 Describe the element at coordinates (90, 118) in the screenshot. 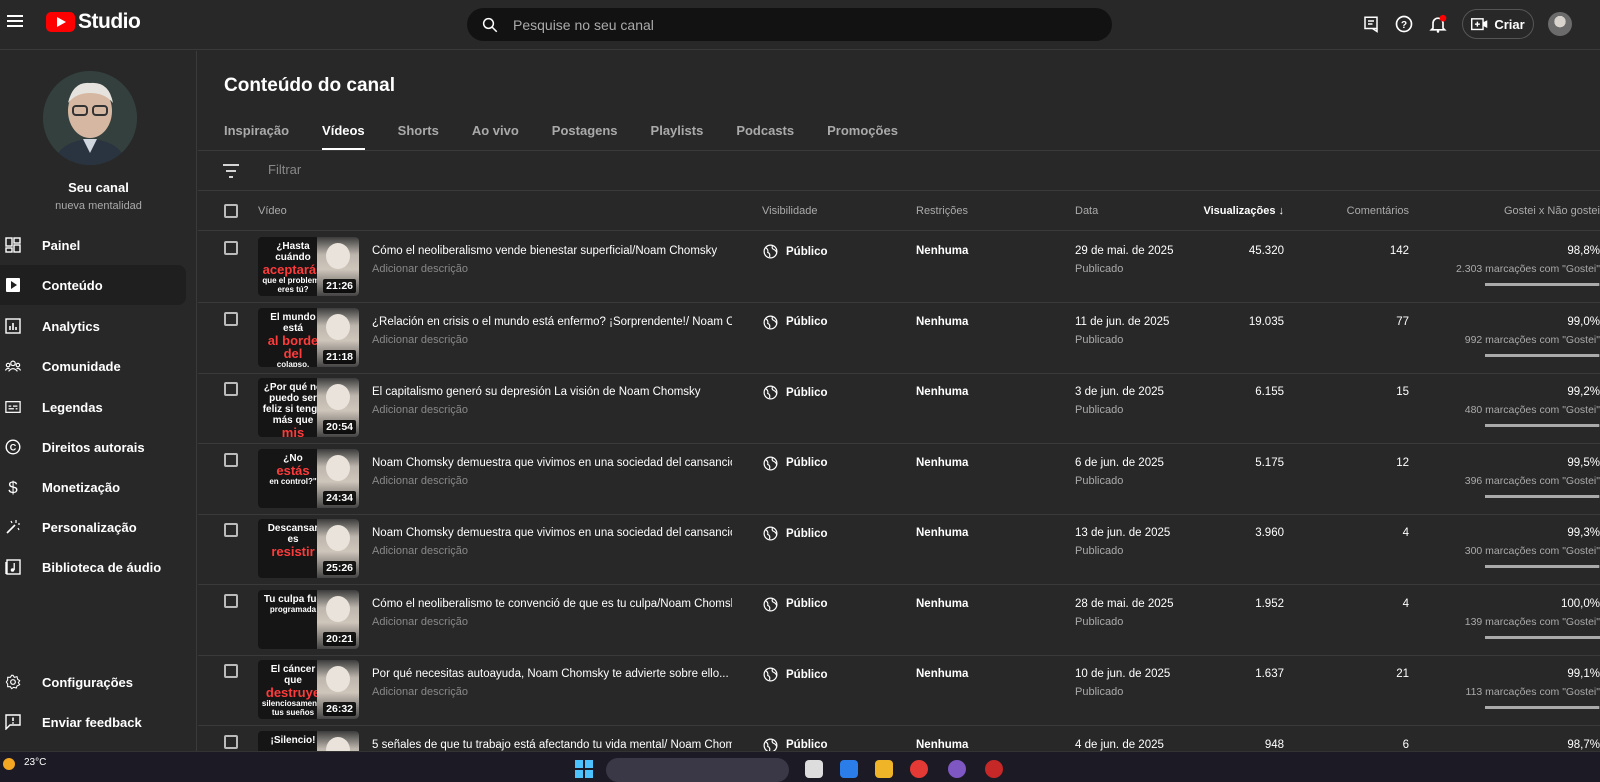

I see `channel-avatar` at that location.